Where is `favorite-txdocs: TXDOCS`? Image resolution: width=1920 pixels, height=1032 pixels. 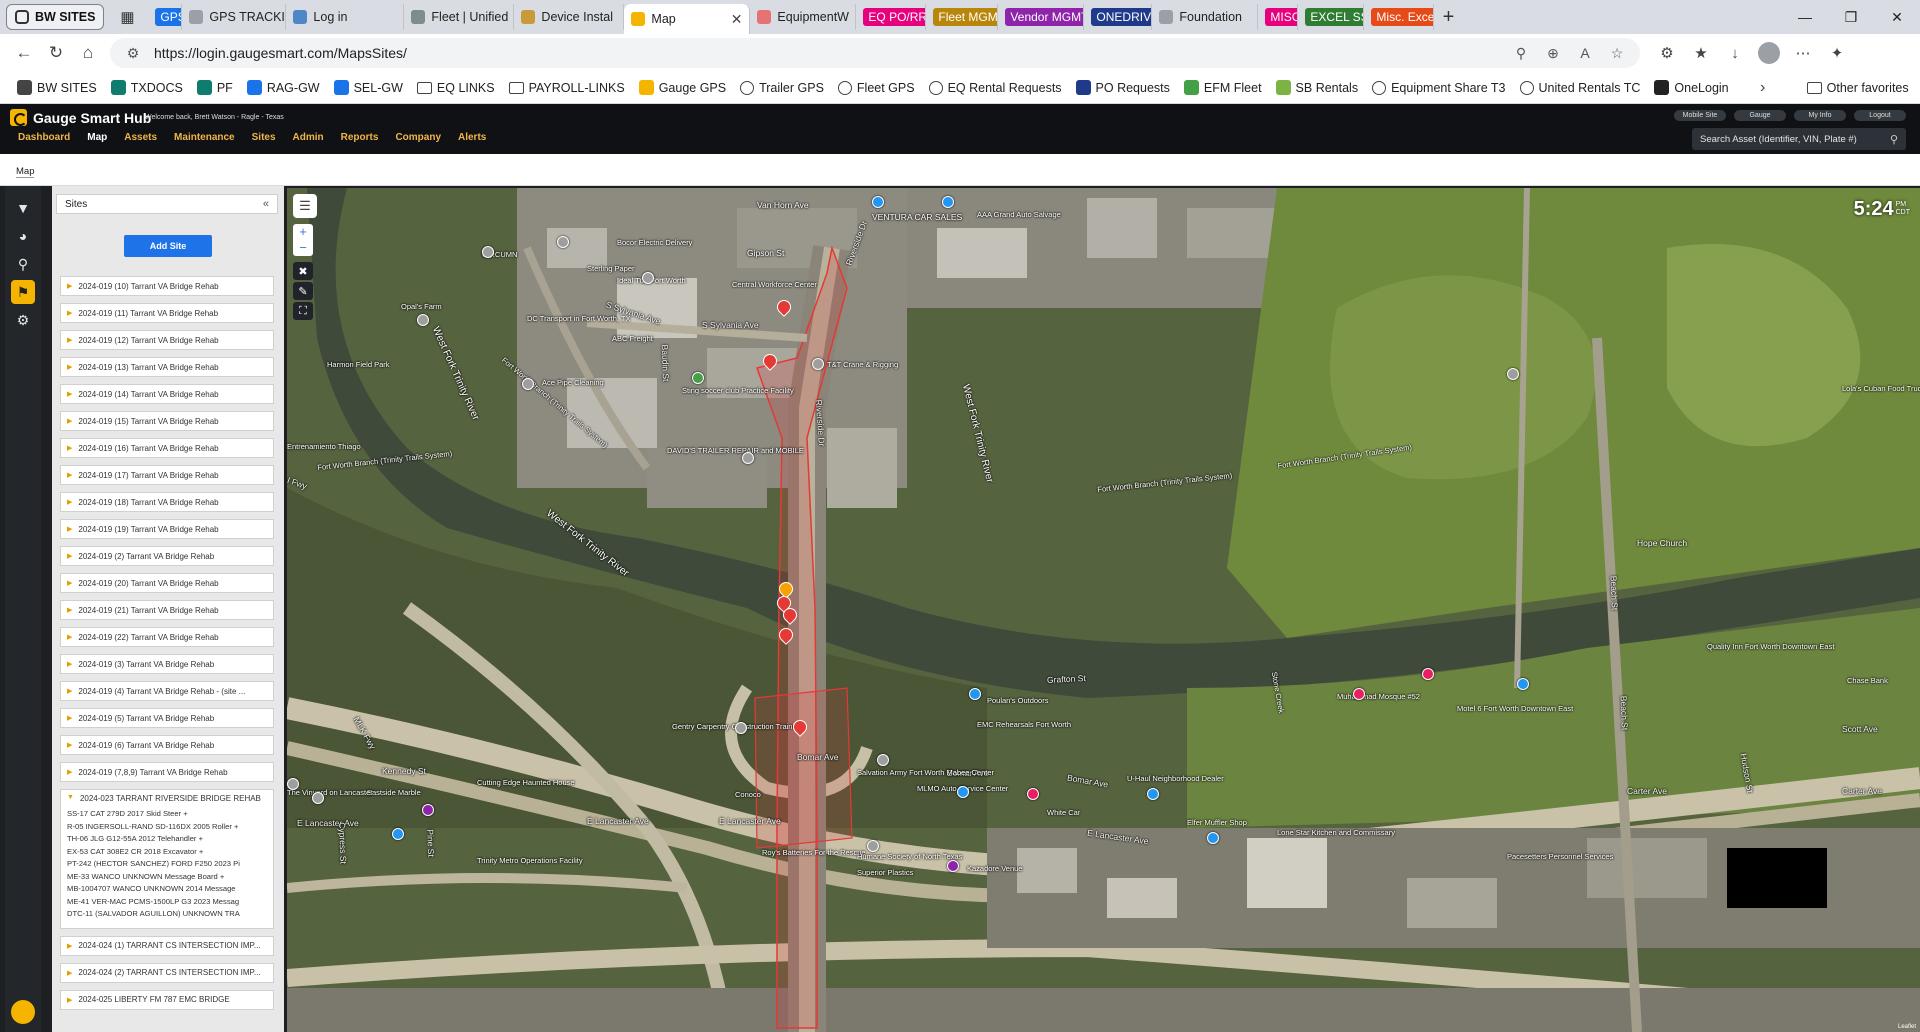
favorite-txdocs: TXDOCS is located at coordinates (147, 88).